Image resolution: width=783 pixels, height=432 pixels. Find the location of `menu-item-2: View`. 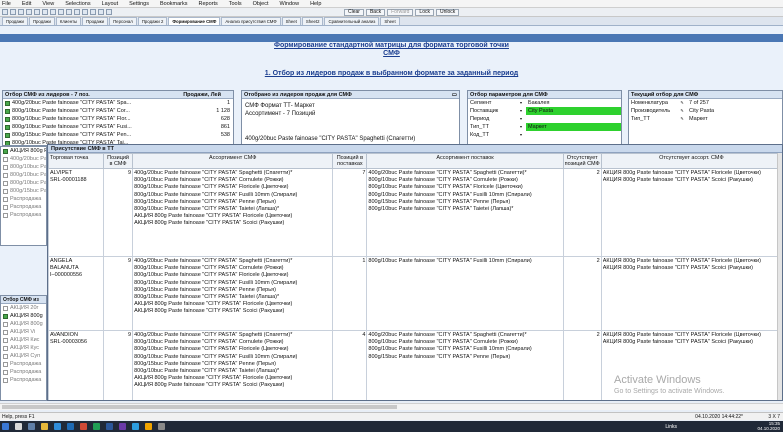

menu-item-2: View is located at coordinates (48, 4).